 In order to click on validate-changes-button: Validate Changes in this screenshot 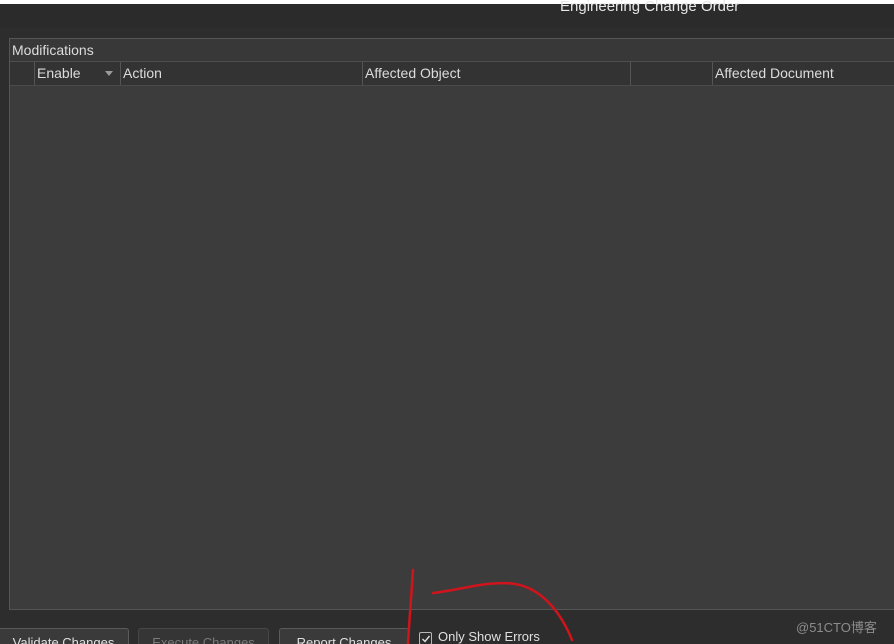, I will do `click(64, 636)`.